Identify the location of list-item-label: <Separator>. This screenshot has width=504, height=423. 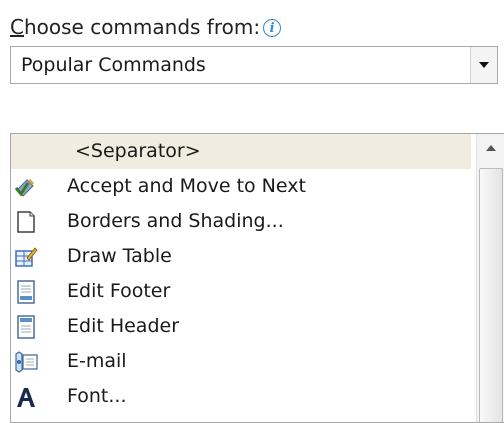
(138, 151).